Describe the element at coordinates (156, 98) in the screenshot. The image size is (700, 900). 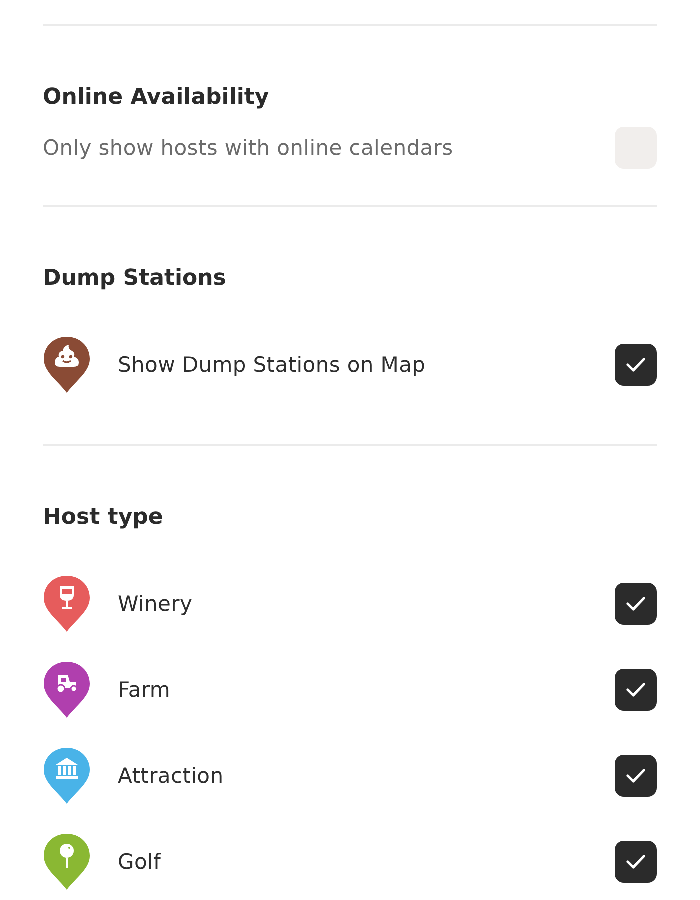
I see `section-title: Online Availability` at that location.